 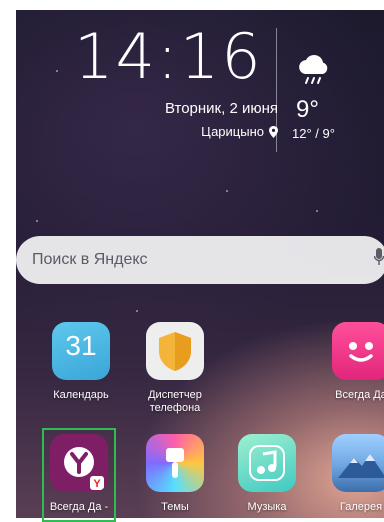 I want to click on app-phone-manager: Диспетчер телефона, so click(x=175, y=368).